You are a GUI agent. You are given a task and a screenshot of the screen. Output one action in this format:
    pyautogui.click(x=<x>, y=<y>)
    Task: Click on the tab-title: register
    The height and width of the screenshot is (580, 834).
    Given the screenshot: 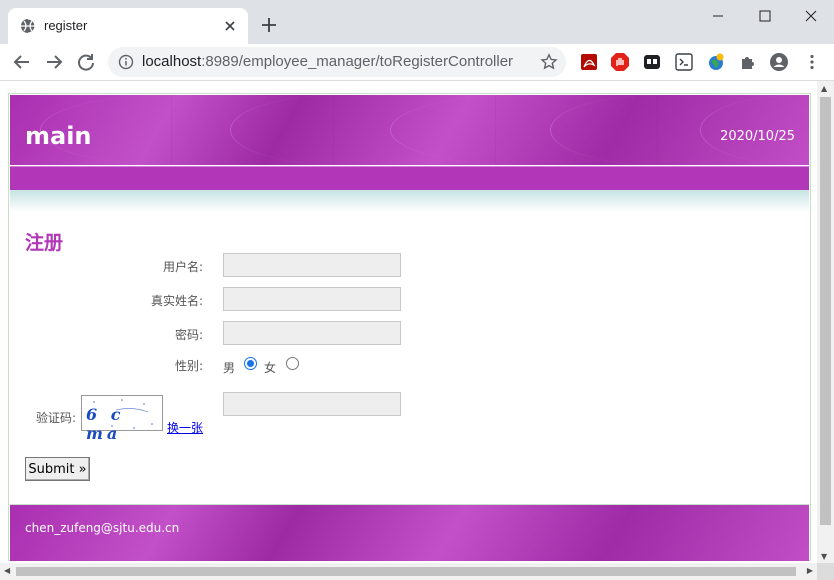 What is the action you would take?
    pyautogui.click(x=66, y=25)
    